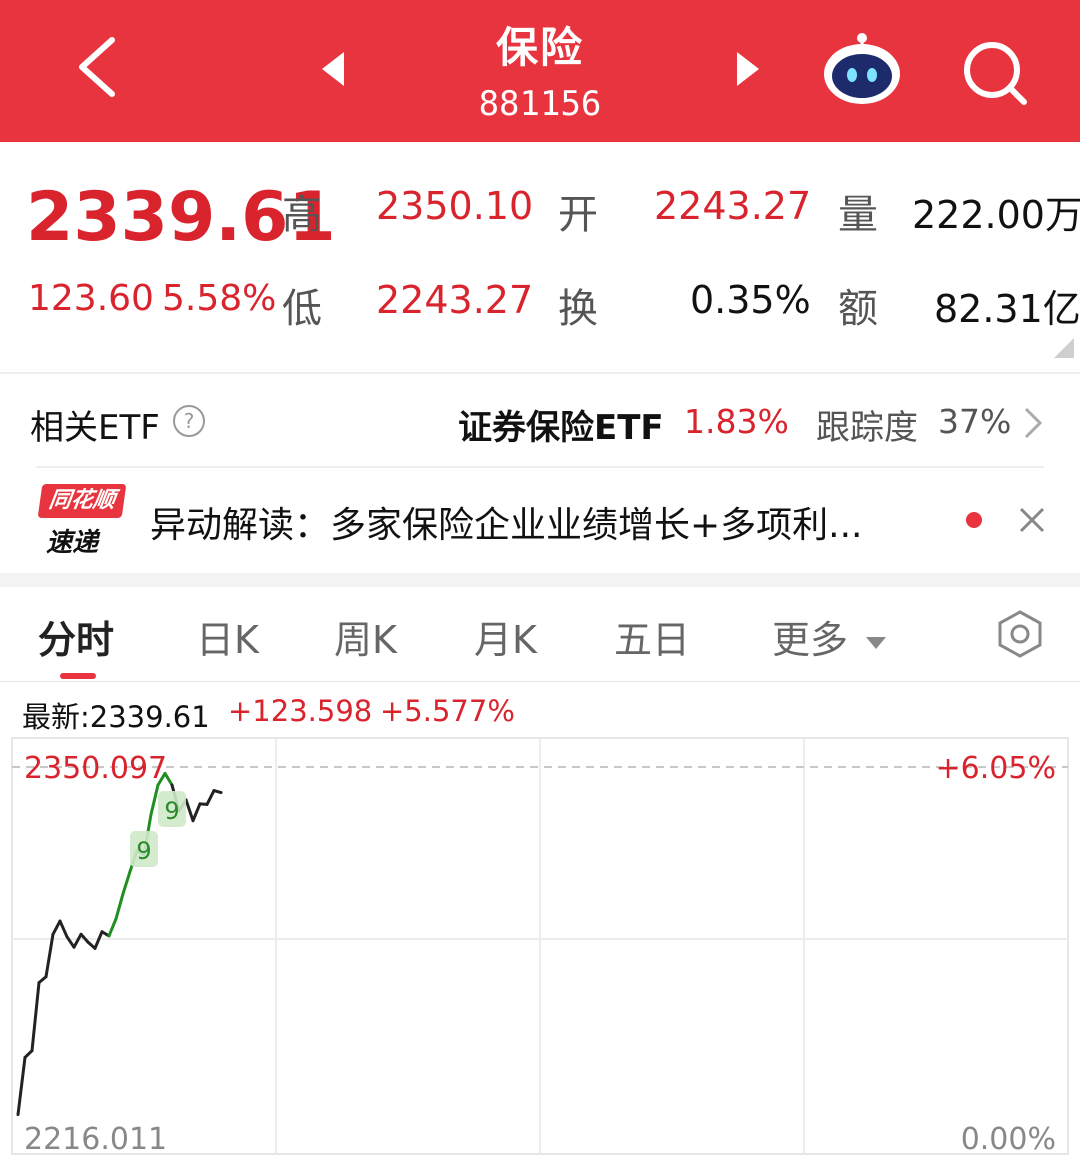  I want to click on active-tab-indicator, so click(78, 676).